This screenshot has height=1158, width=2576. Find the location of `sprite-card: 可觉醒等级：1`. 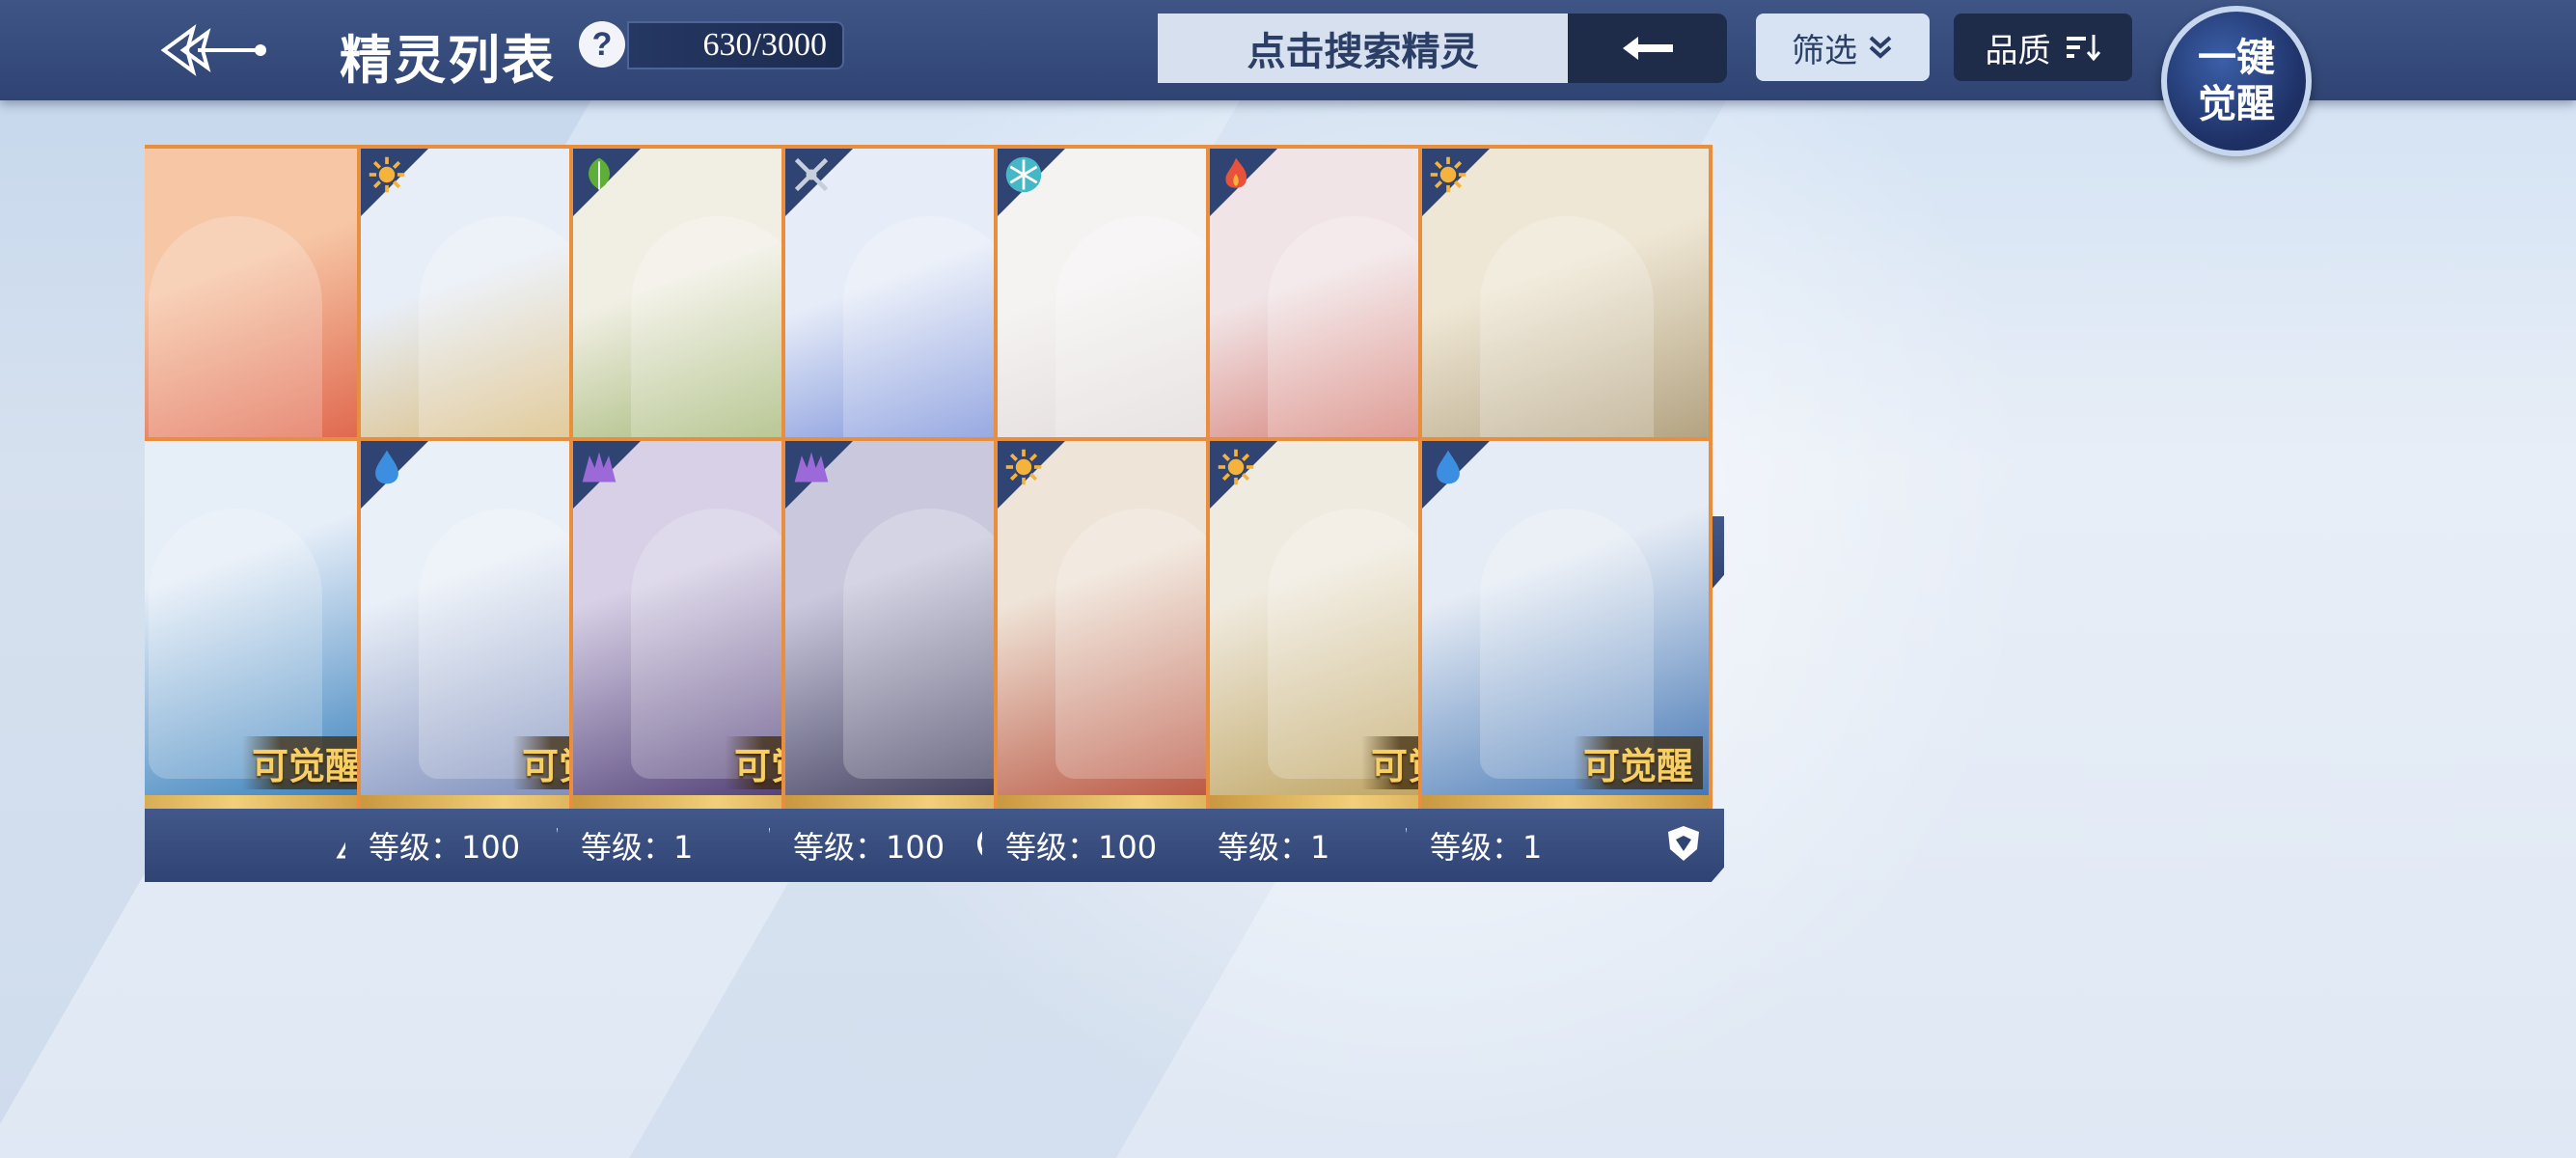

sprite-card: 可觉醒等级：1 is located at coordinates (1565, 664).